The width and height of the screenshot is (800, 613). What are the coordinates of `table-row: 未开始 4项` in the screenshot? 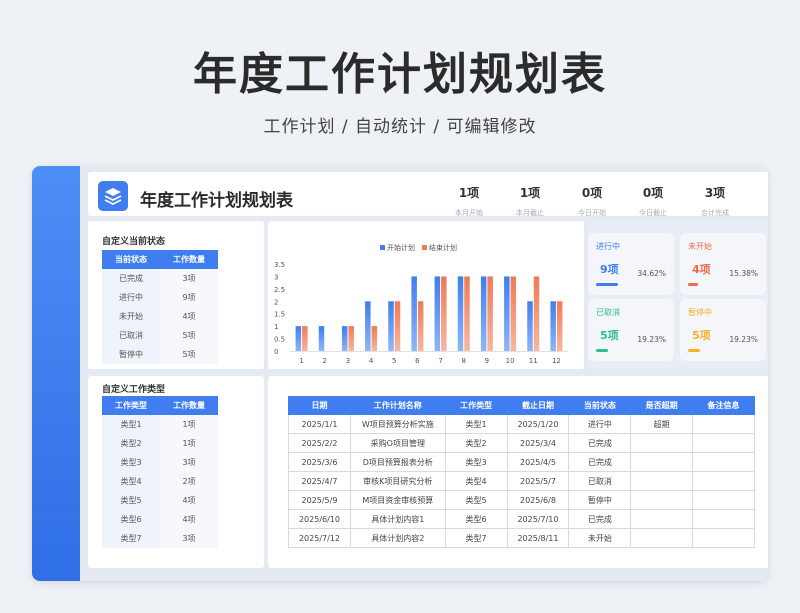 It's located at (160, 316).